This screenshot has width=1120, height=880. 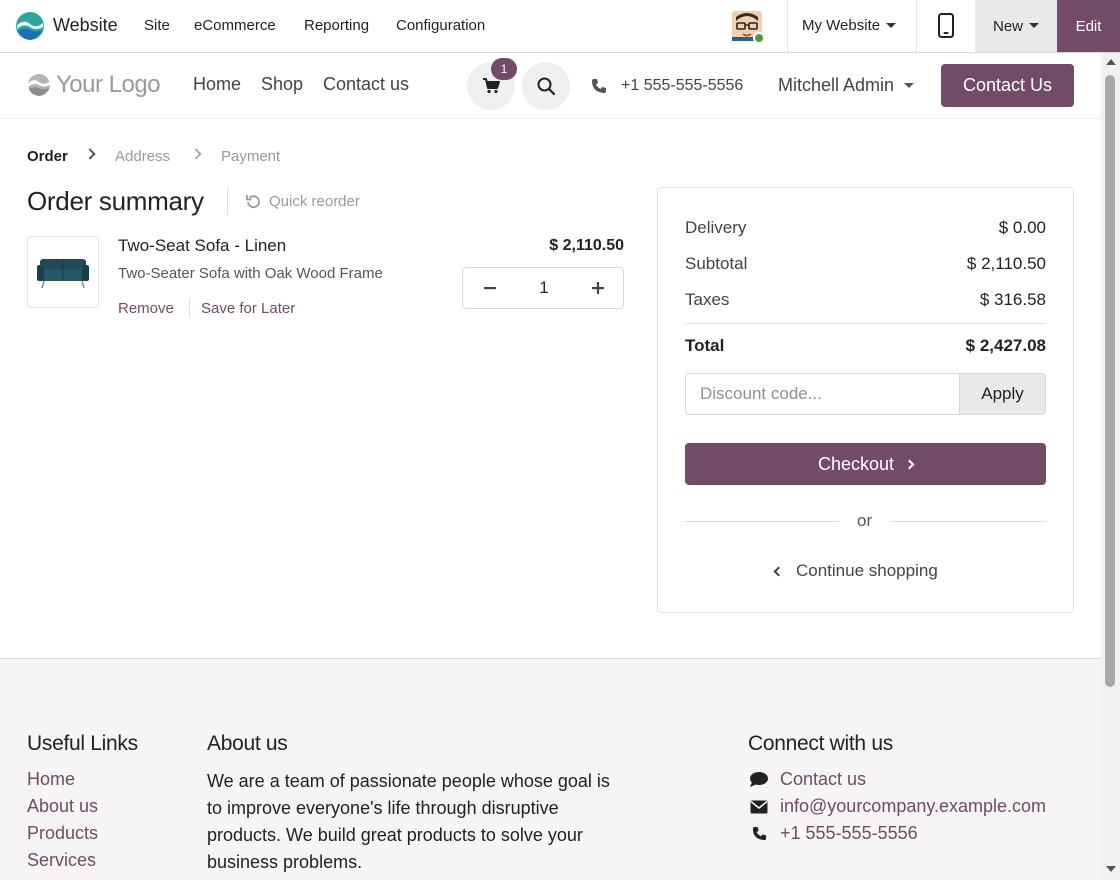 I want to click on taxes-value: $ 316.58, so click(x=1012, y=299).